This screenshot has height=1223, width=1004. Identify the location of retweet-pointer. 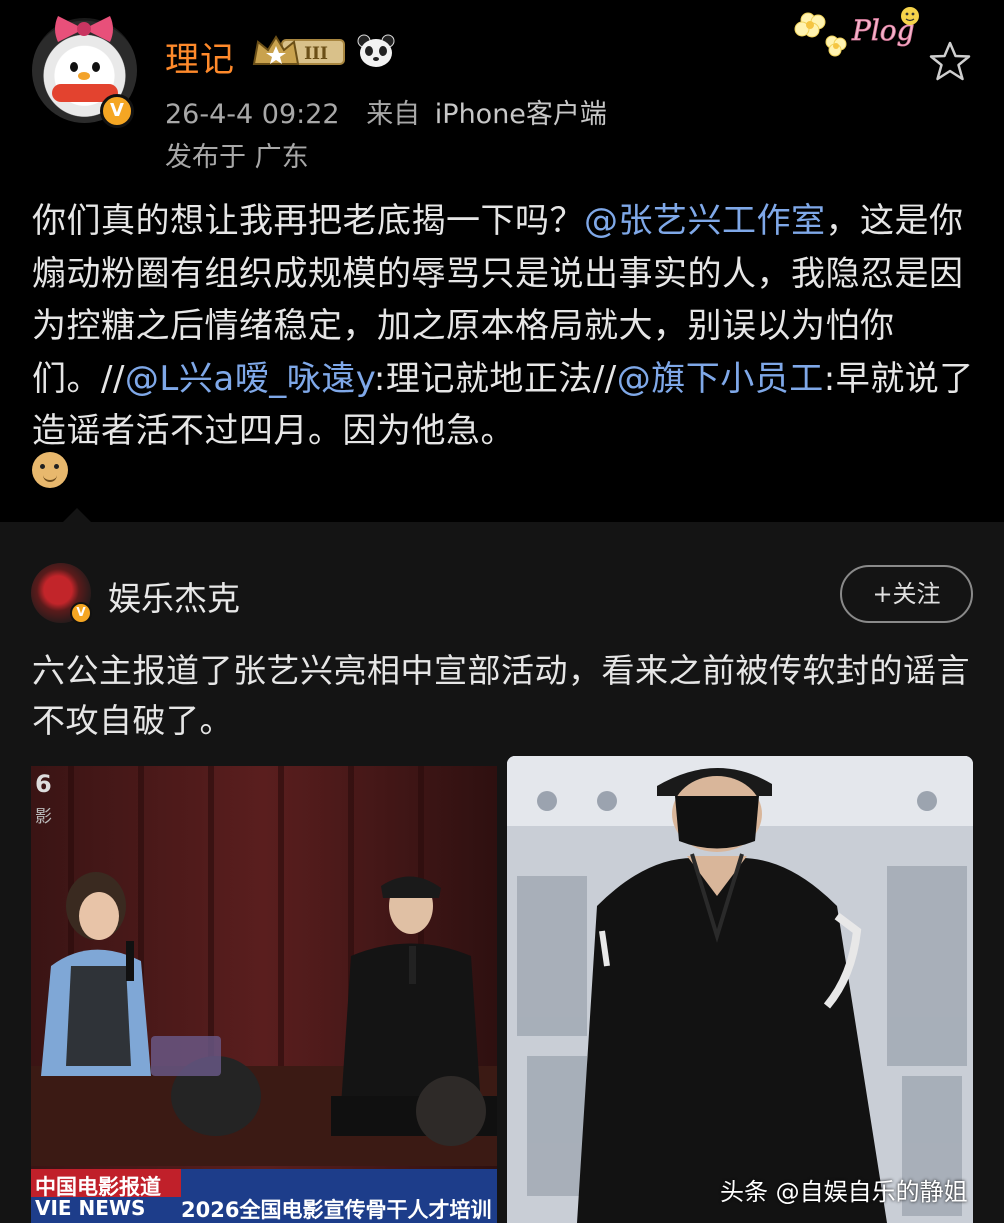
(77, 515).